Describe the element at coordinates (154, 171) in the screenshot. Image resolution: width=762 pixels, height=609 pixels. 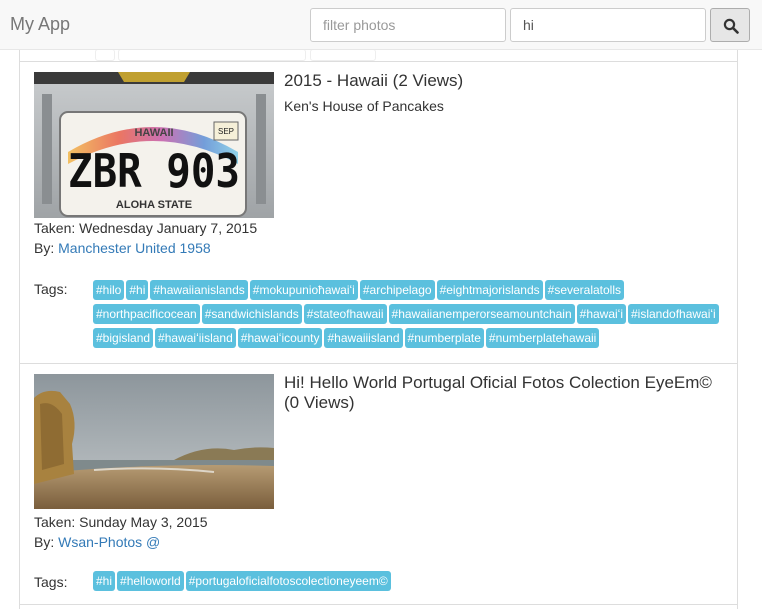
I see `plate-number-text: ZBR 903` at that location.